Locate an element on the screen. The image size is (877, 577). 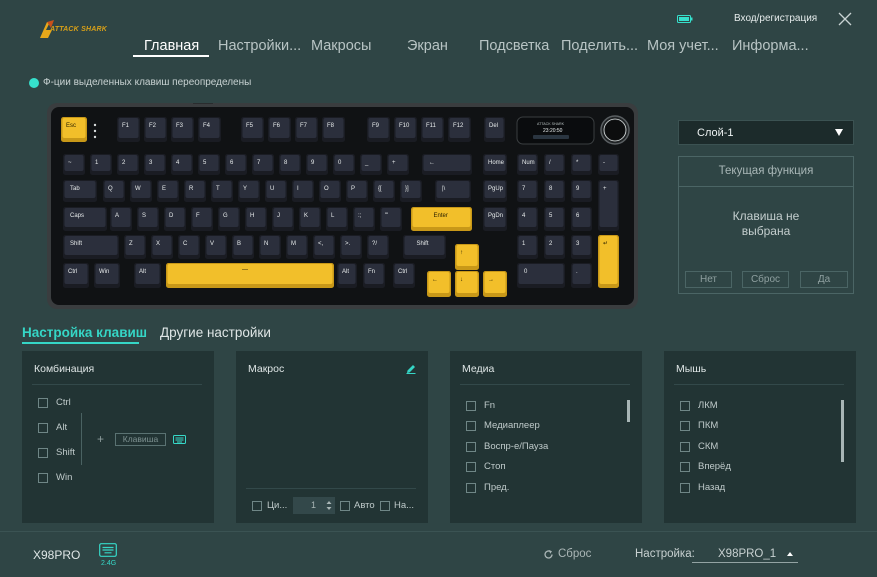
media-scrollbar is located at coordinates (628, 411).